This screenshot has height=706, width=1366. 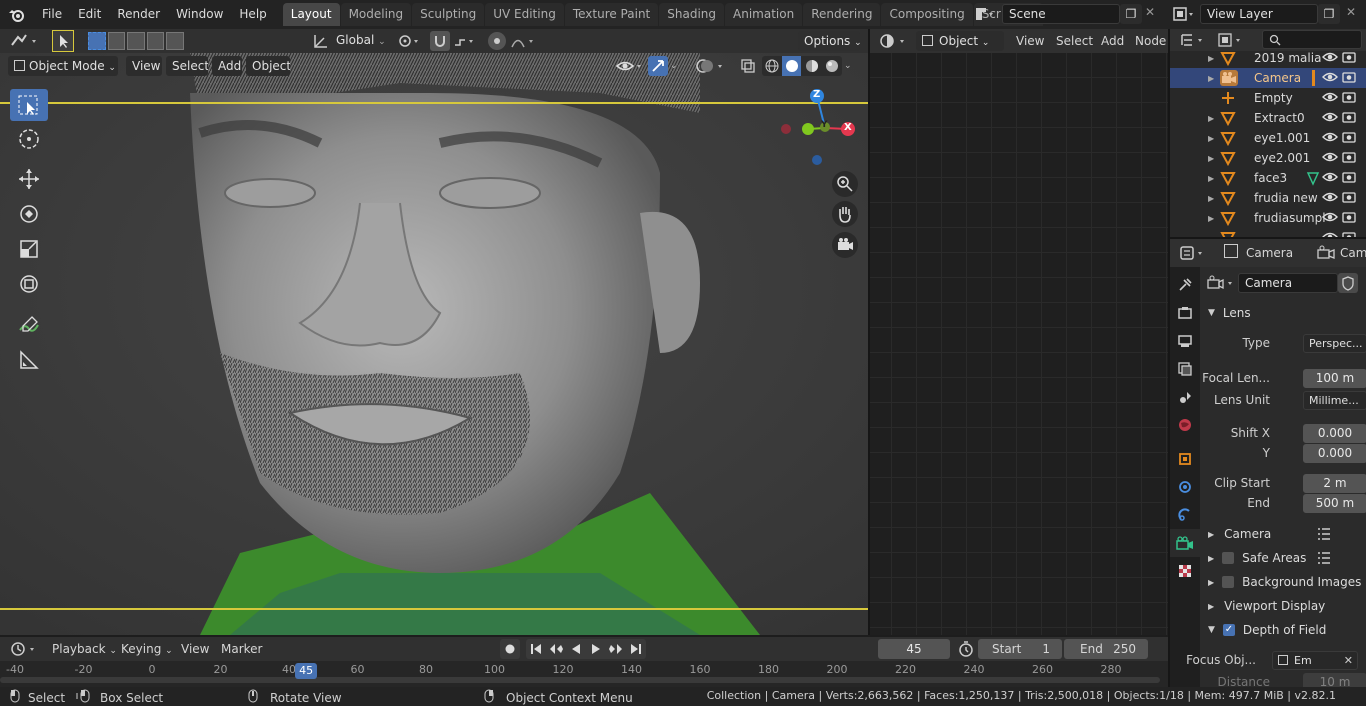 What do you see at coordinates (1288, 283) in the screenshot?
I see `camera-data-name-field: Camera` at bounding box center [1288, 283].